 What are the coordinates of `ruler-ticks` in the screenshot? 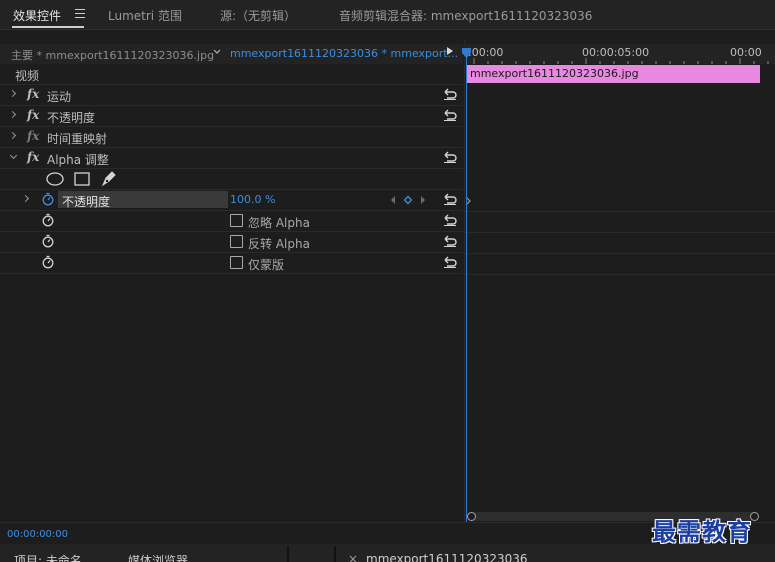 It's located at (621, 61).